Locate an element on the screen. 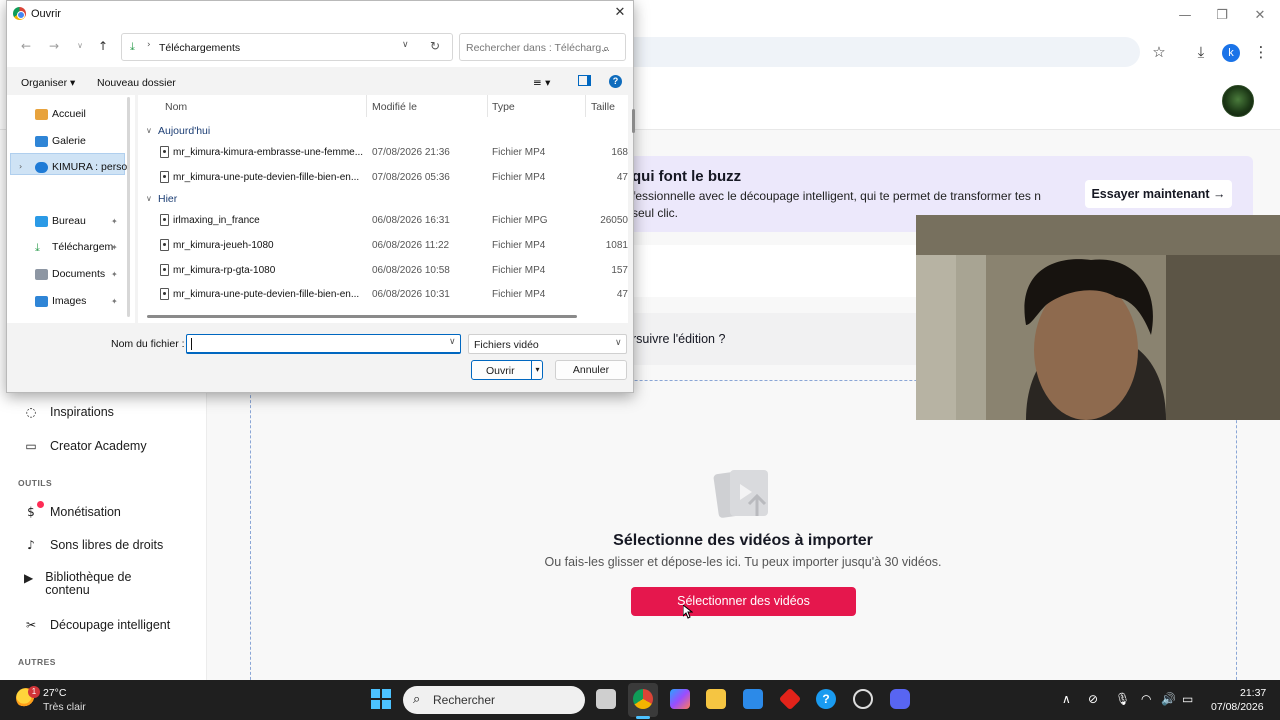 The width and height of the screenshot is (1280, 720). group-header-yesterday: Hier is located at coordinates (167, 199).